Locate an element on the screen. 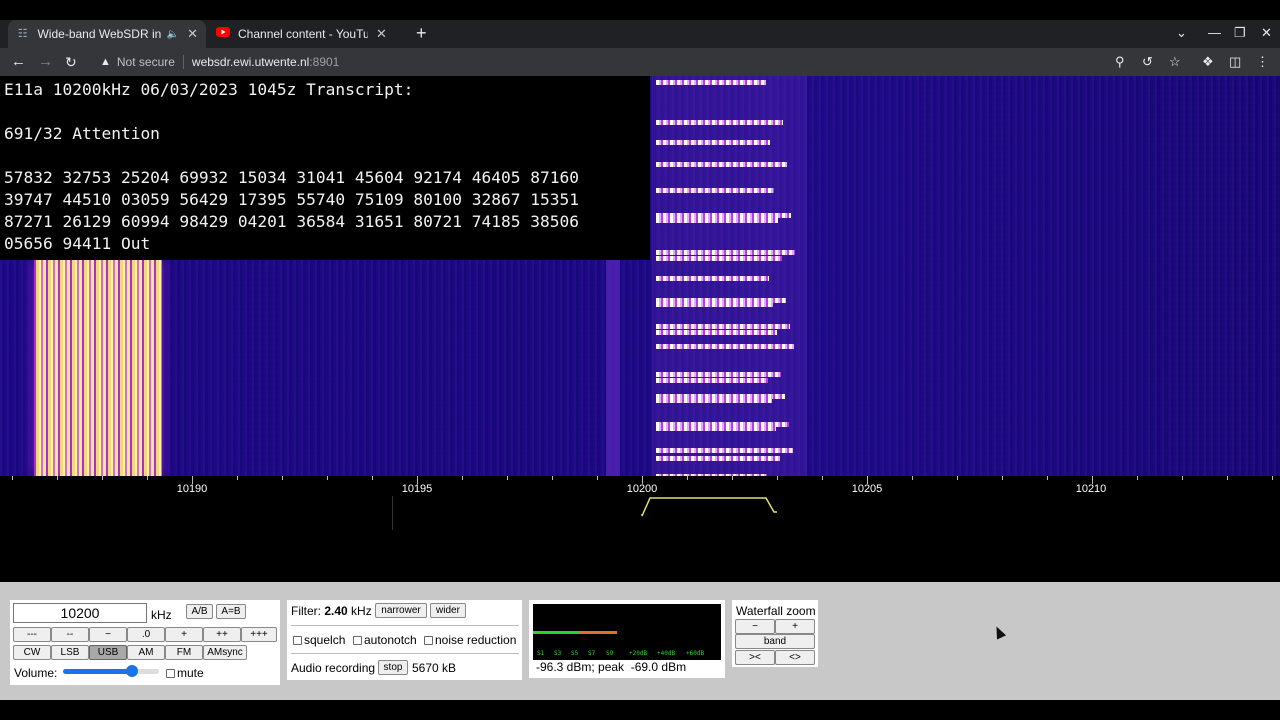 This screenshot has width=1280, height=720. menu-icon: ⋮ is located at coordinates (1262, 62).